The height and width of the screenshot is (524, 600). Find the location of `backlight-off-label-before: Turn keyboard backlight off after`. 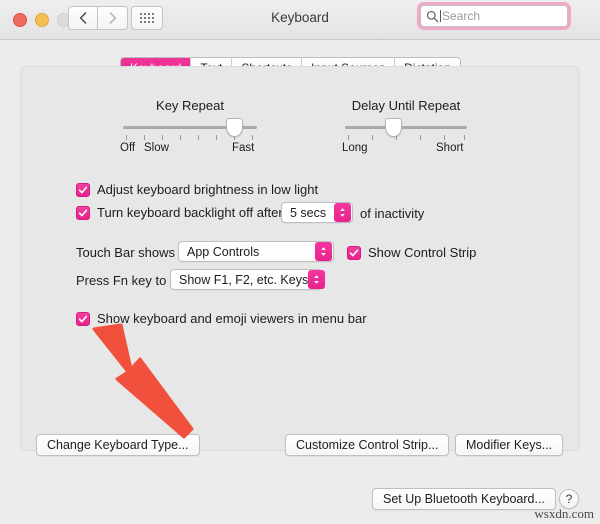

backlight-off-label-before: Turn keyboard backlight off after is located at coordinates (190, 212).